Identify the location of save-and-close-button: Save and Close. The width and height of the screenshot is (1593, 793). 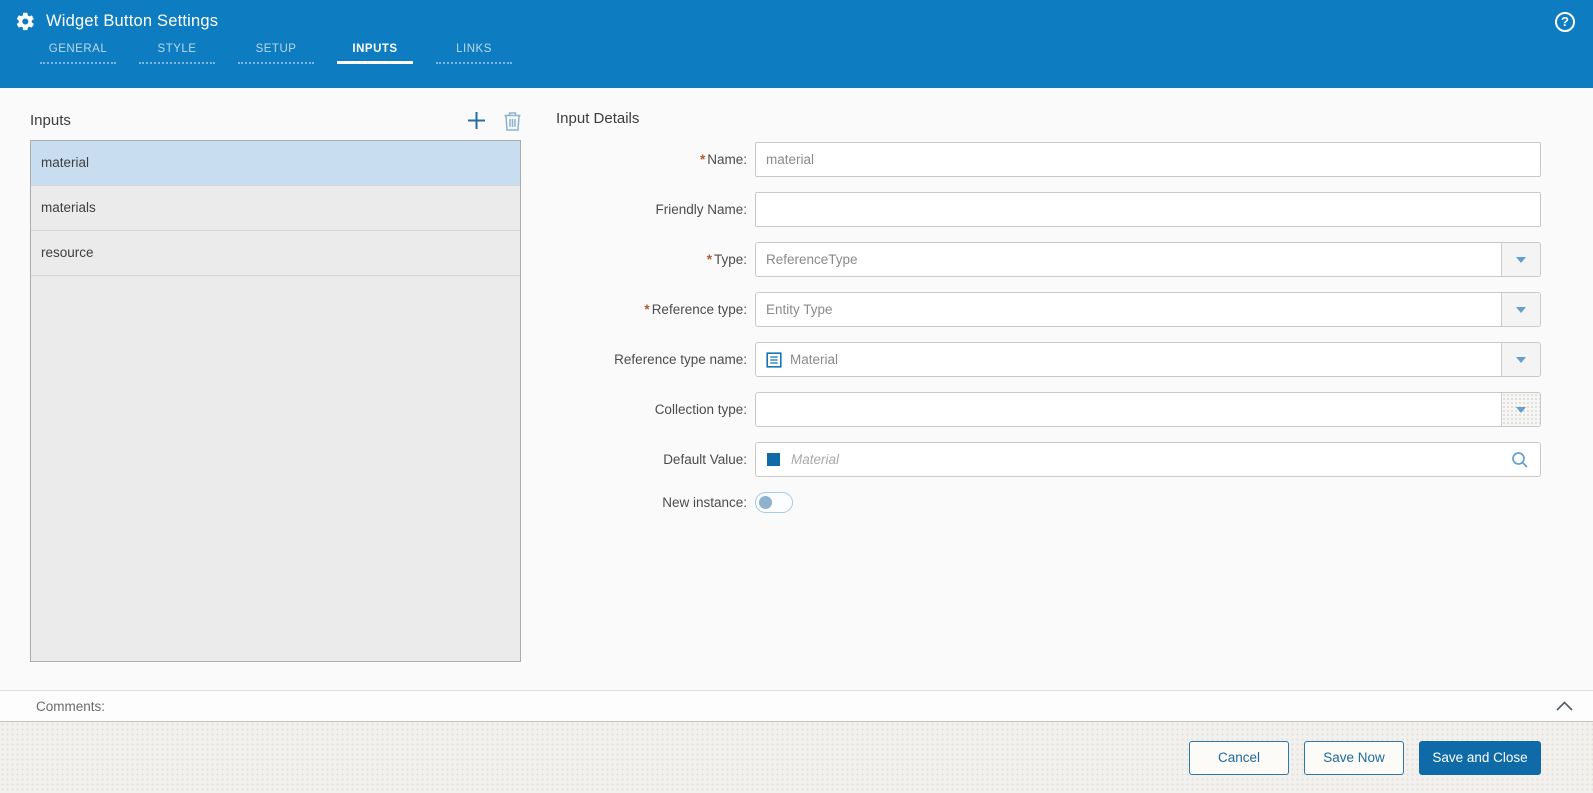
(1480, 757).